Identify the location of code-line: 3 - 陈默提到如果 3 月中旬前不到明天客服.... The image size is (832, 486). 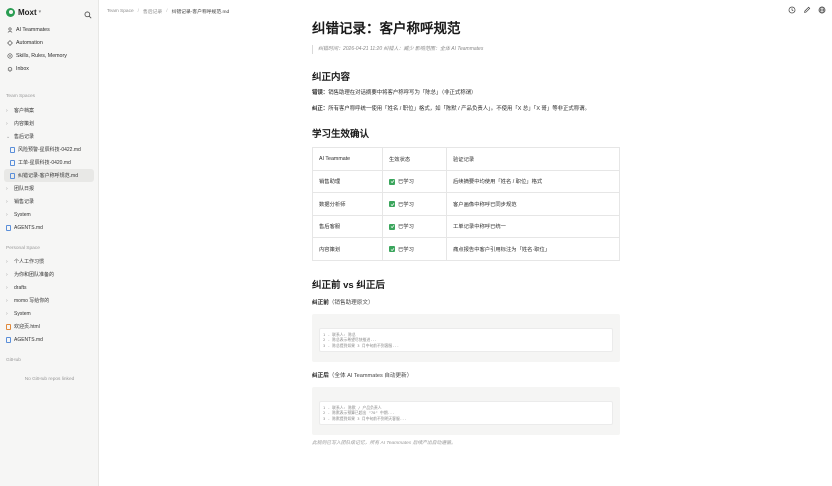
(365, 418).